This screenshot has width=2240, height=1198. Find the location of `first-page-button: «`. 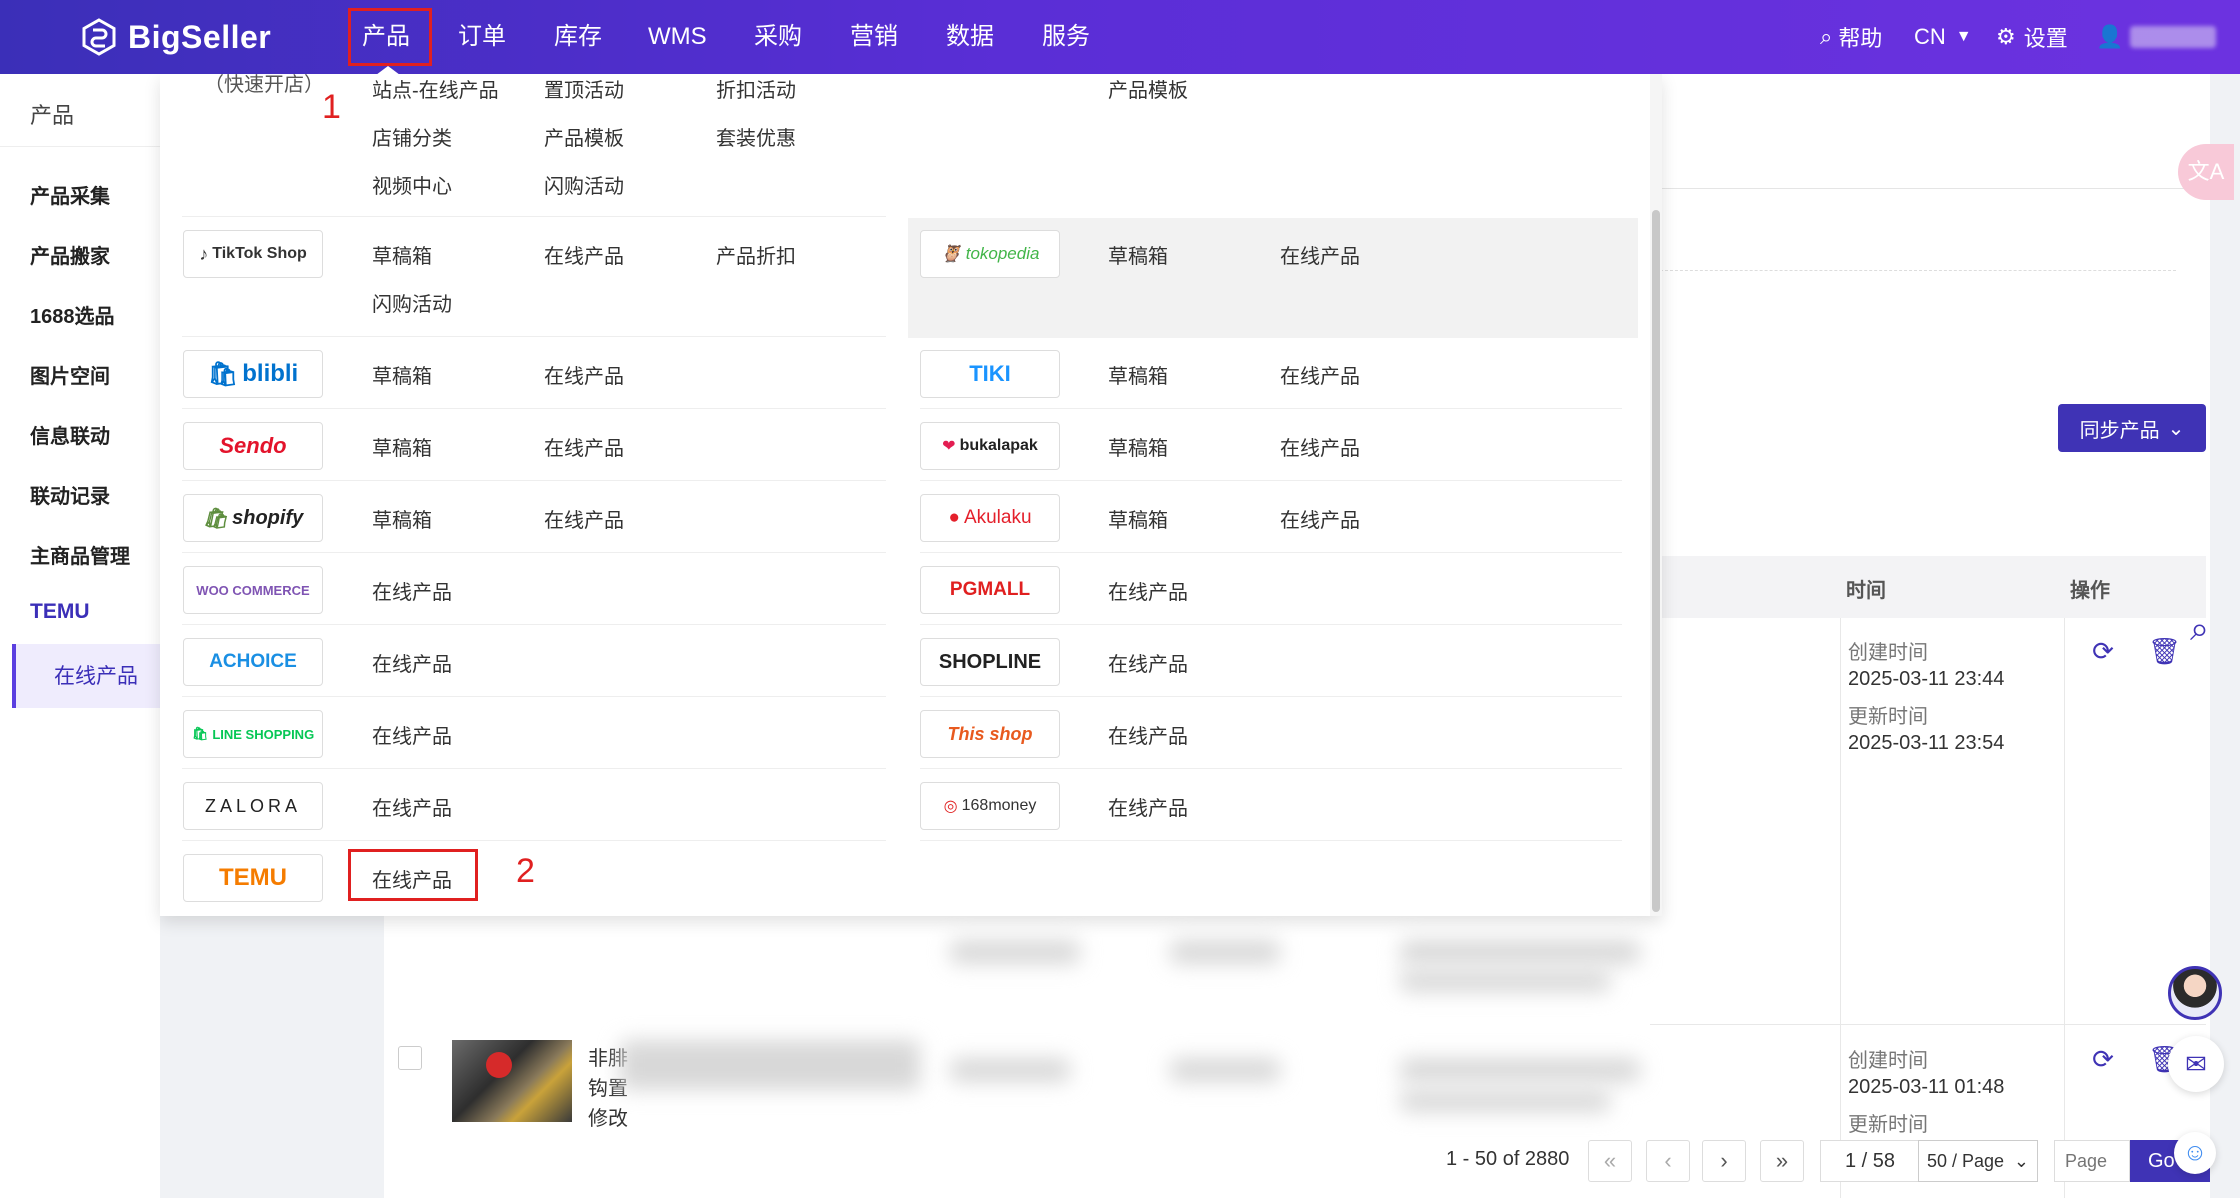

first-page-button: « is located at coordinates (1610, 1161).